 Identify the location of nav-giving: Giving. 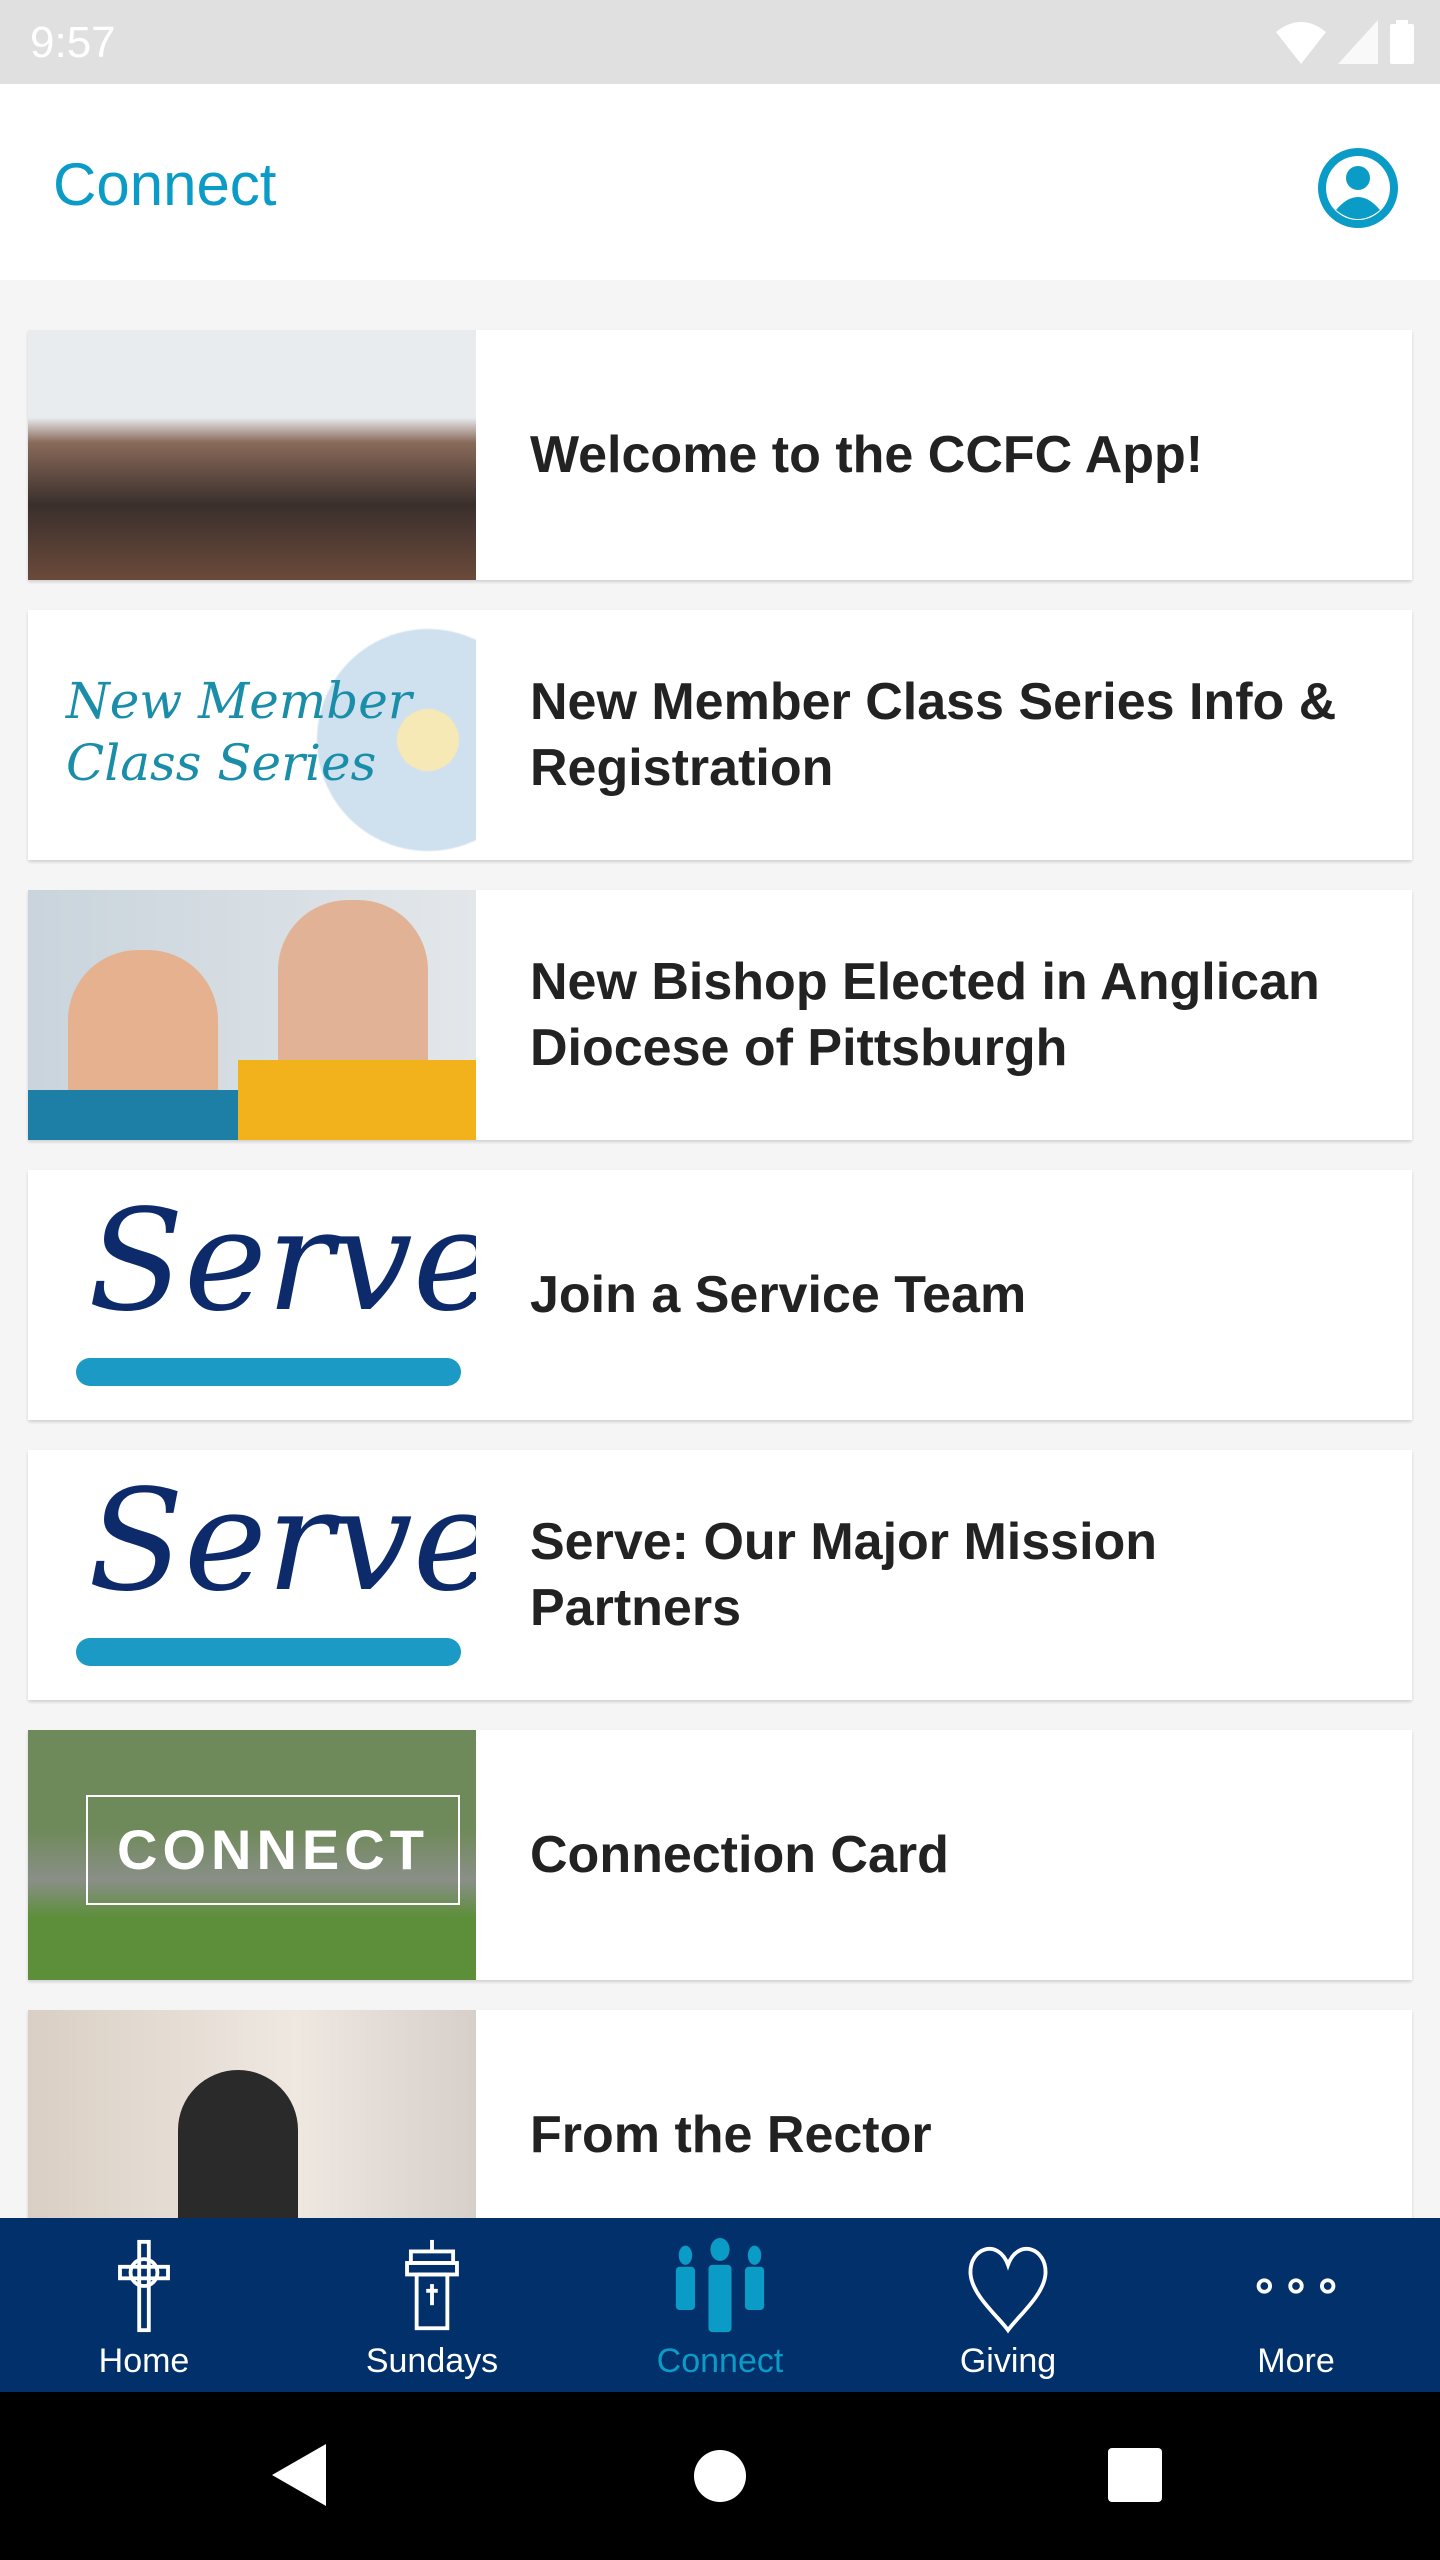
(1008, 2305).